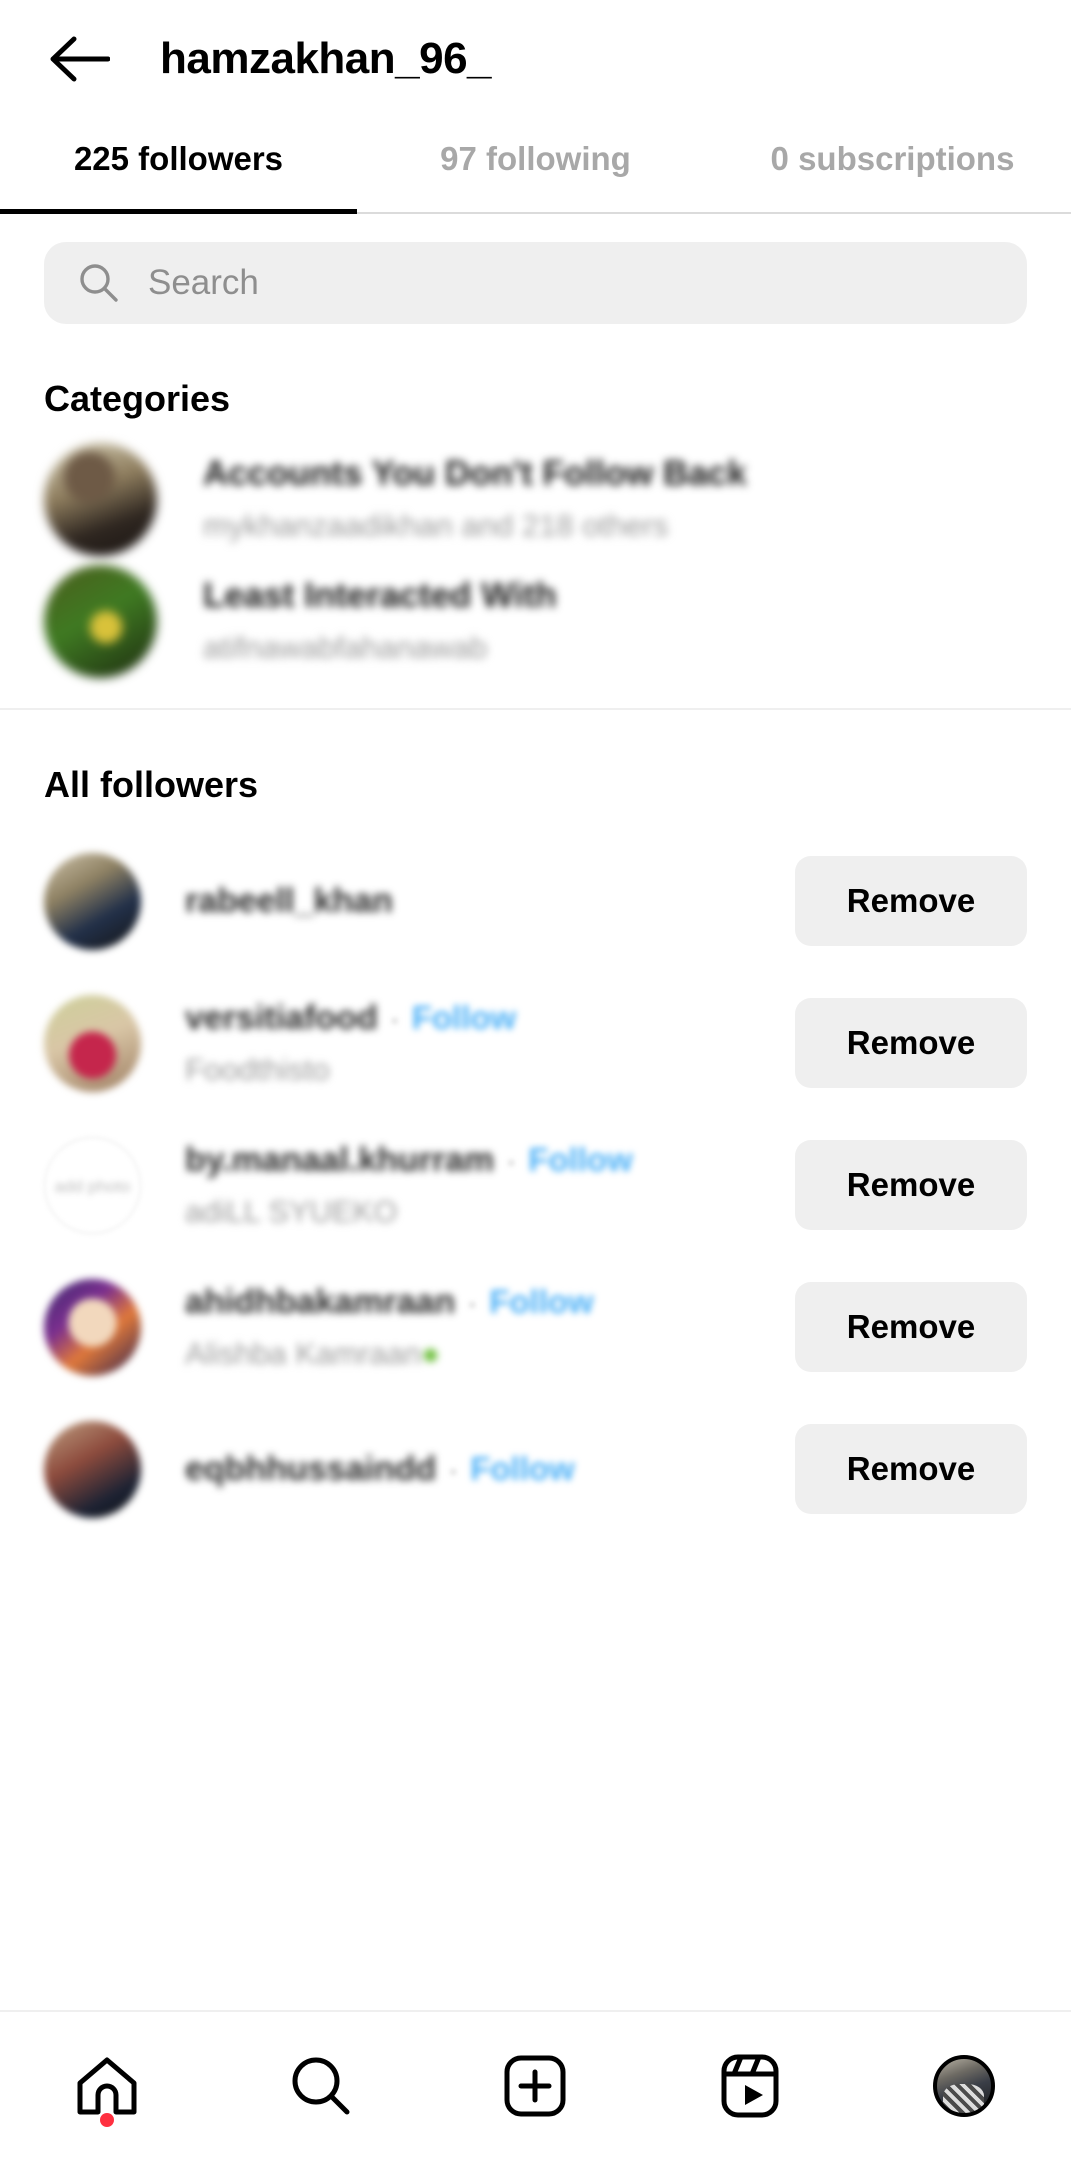 The image size is (1071, 2160). What do you see at coordinates (203, 282) in the screenshot?
I see `search-placeholder: Search` at bounding box center [203, 282].